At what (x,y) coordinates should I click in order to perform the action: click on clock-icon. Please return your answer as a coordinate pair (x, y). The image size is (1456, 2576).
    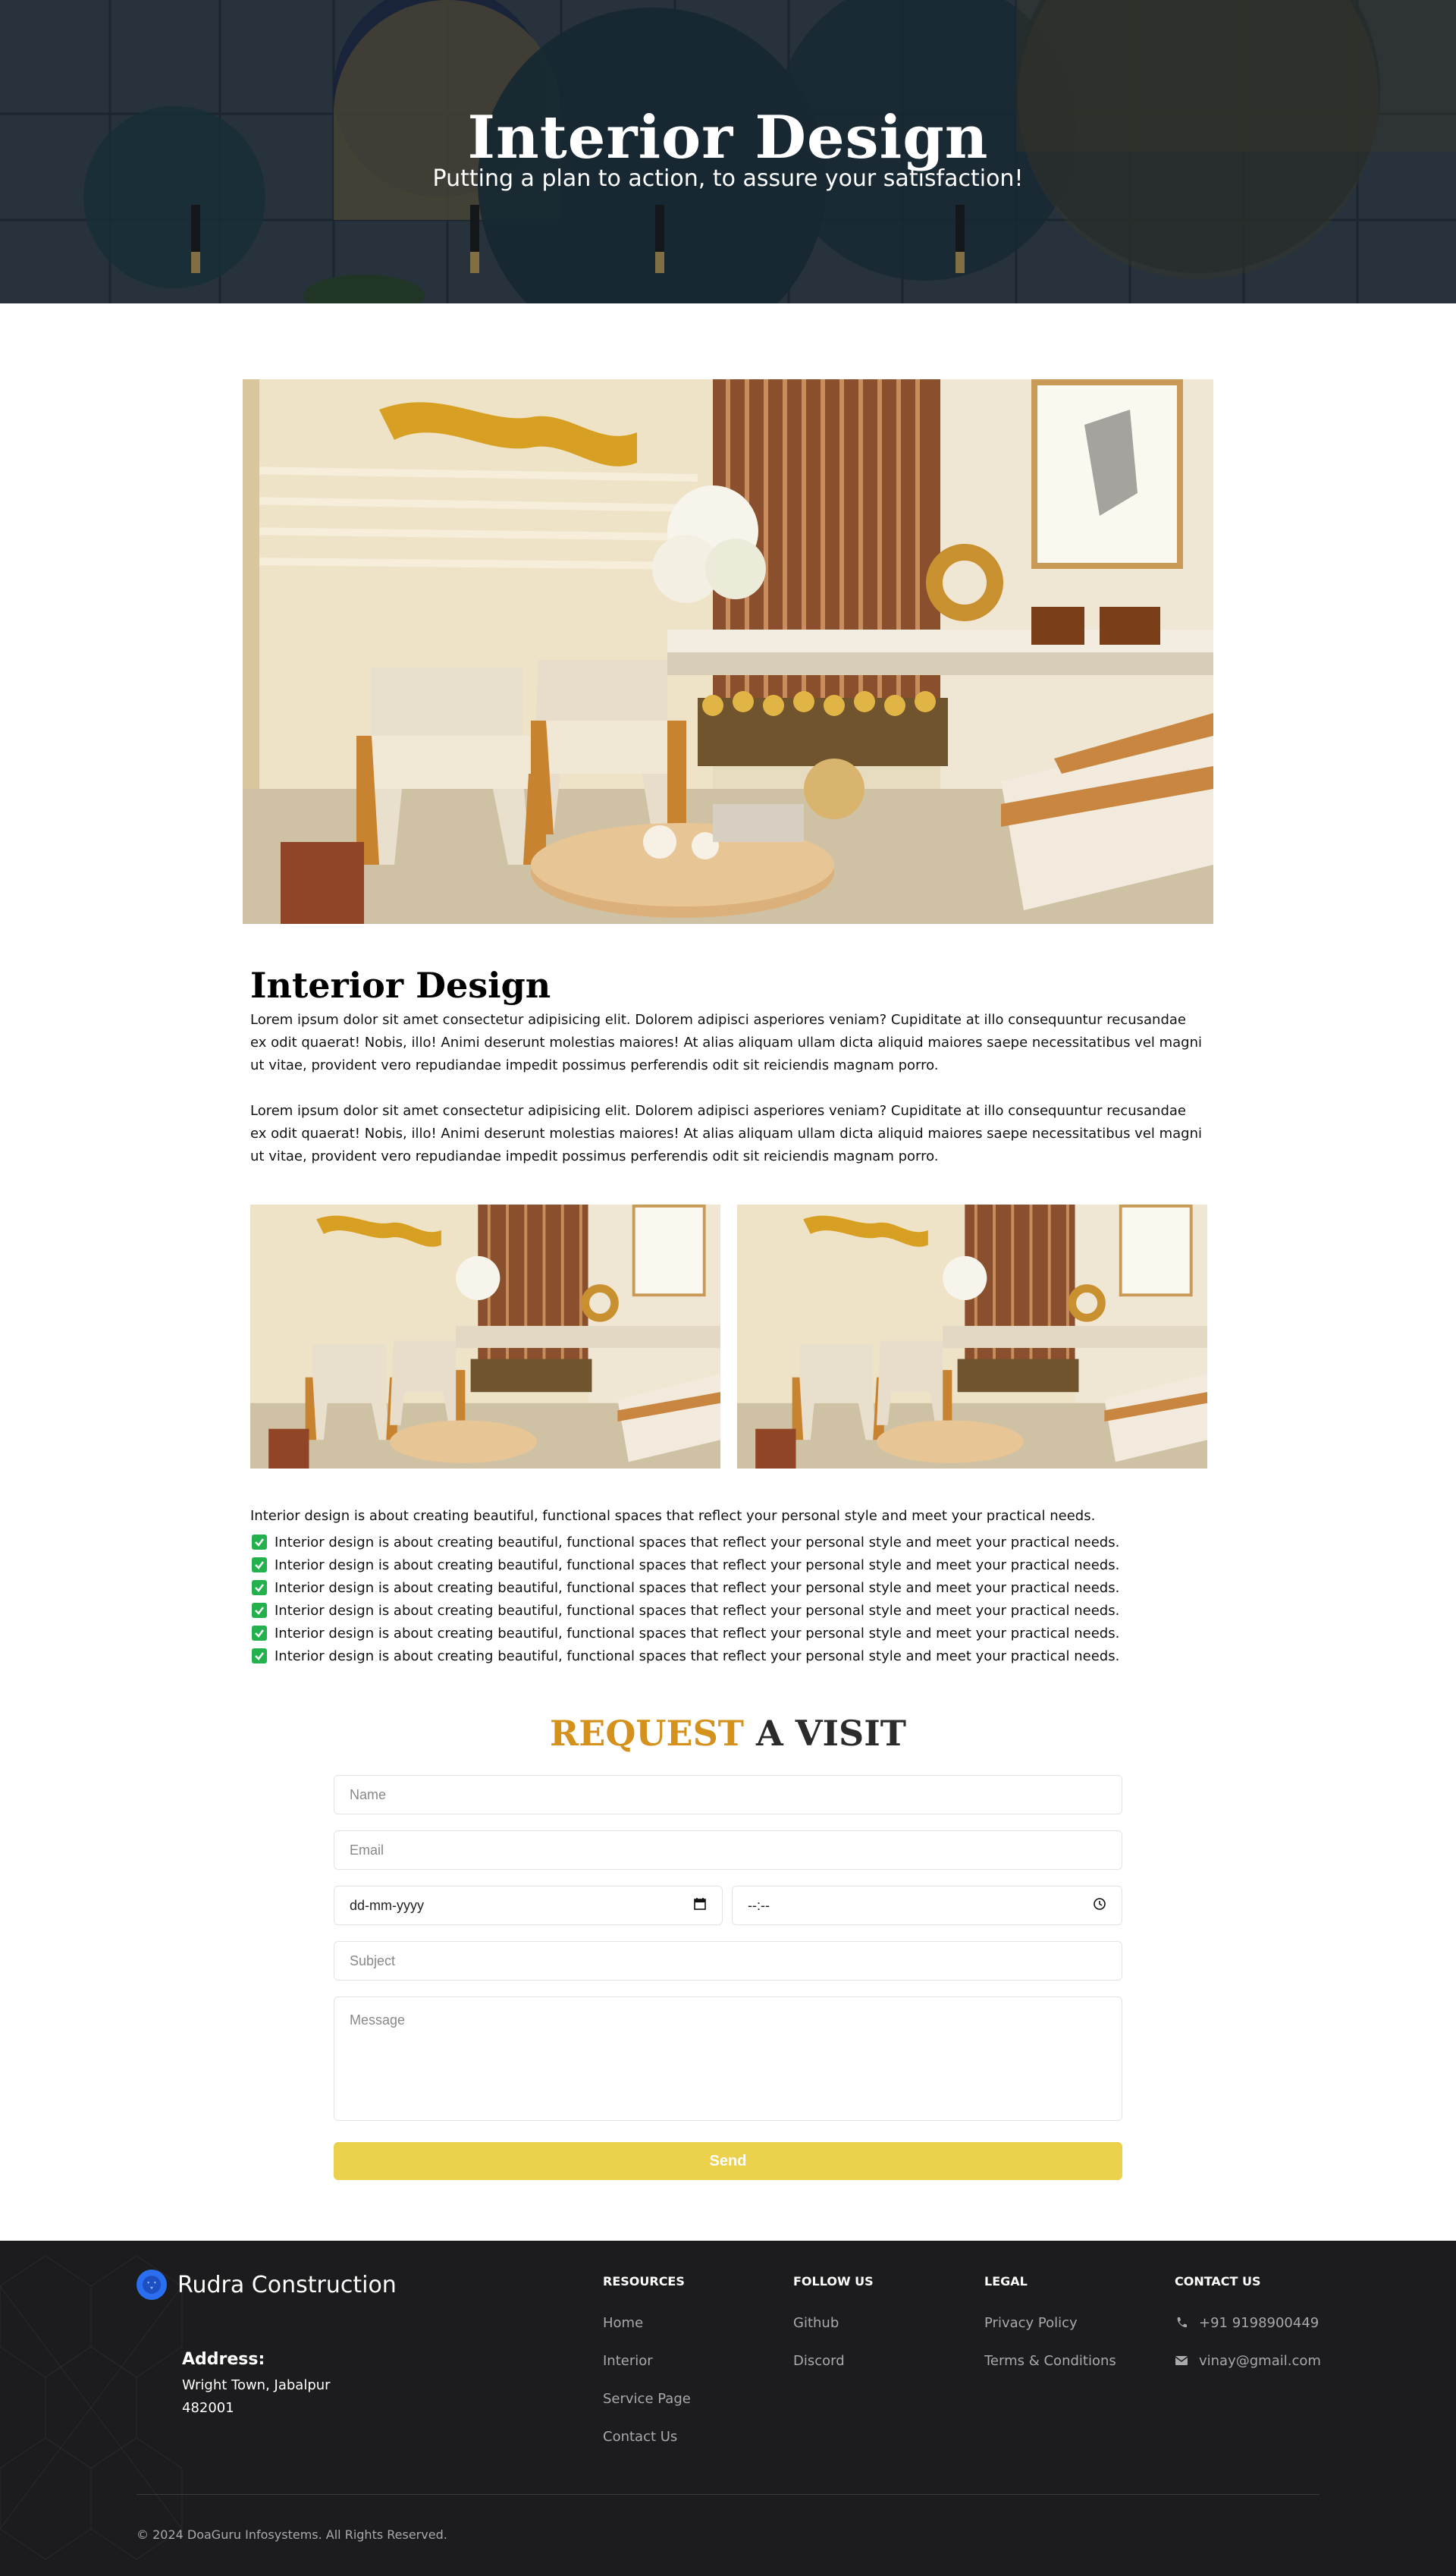
    Looking at the image, I should click on (1099, 1906).